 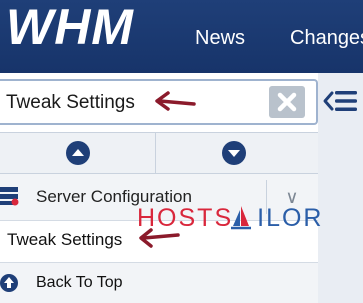 What do you see at coordinates (9, 283) in the screenshot?
I see `arrow-up-circle-icon` at bounding box center [9, 283].